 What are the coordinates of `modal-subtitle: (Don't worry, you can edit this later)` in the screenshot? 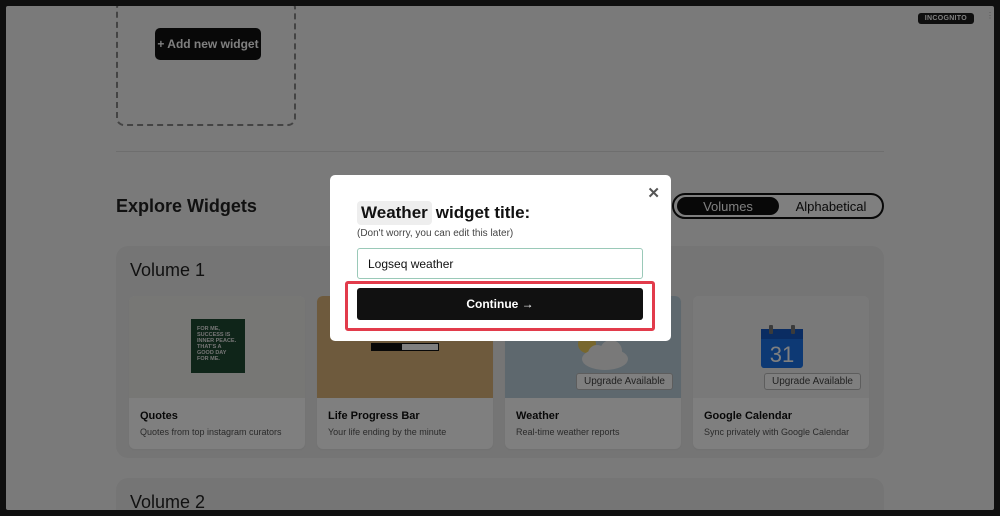 It's located at (435, 233).